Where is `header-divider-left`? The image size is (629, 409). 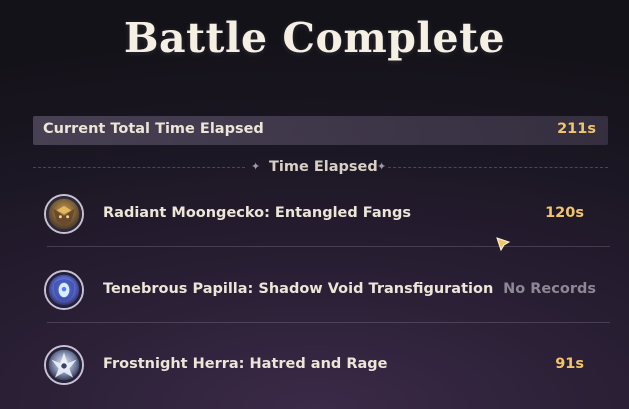 header-divider-left is located at coordinates (139, 167).